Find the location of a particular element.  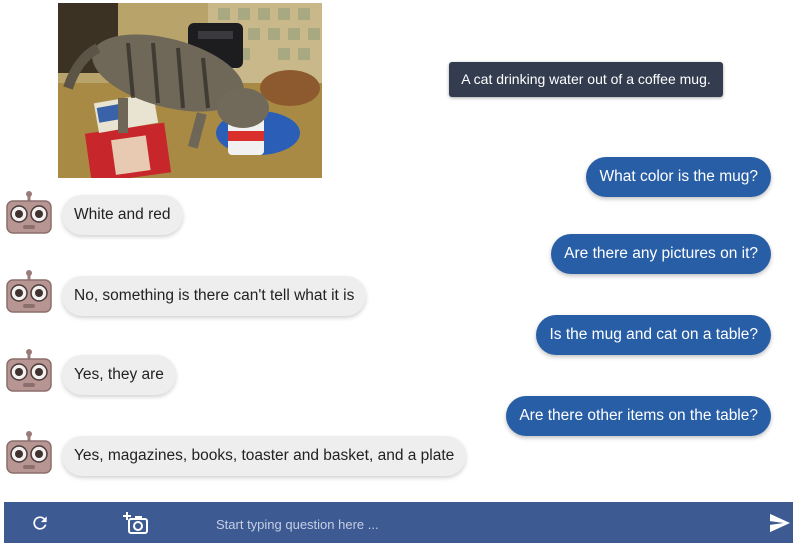

question-bubble: Is the mug and cat on a table? is located at coordinates (653, 335).